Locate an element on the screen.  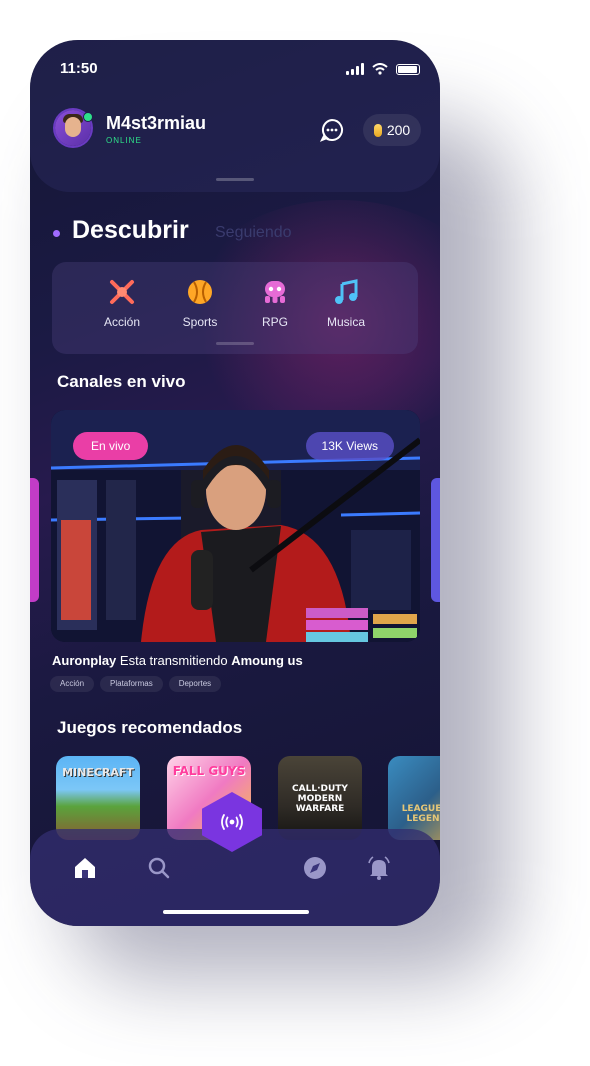
status-time: 11:50 is located at coordinates (79, 68).